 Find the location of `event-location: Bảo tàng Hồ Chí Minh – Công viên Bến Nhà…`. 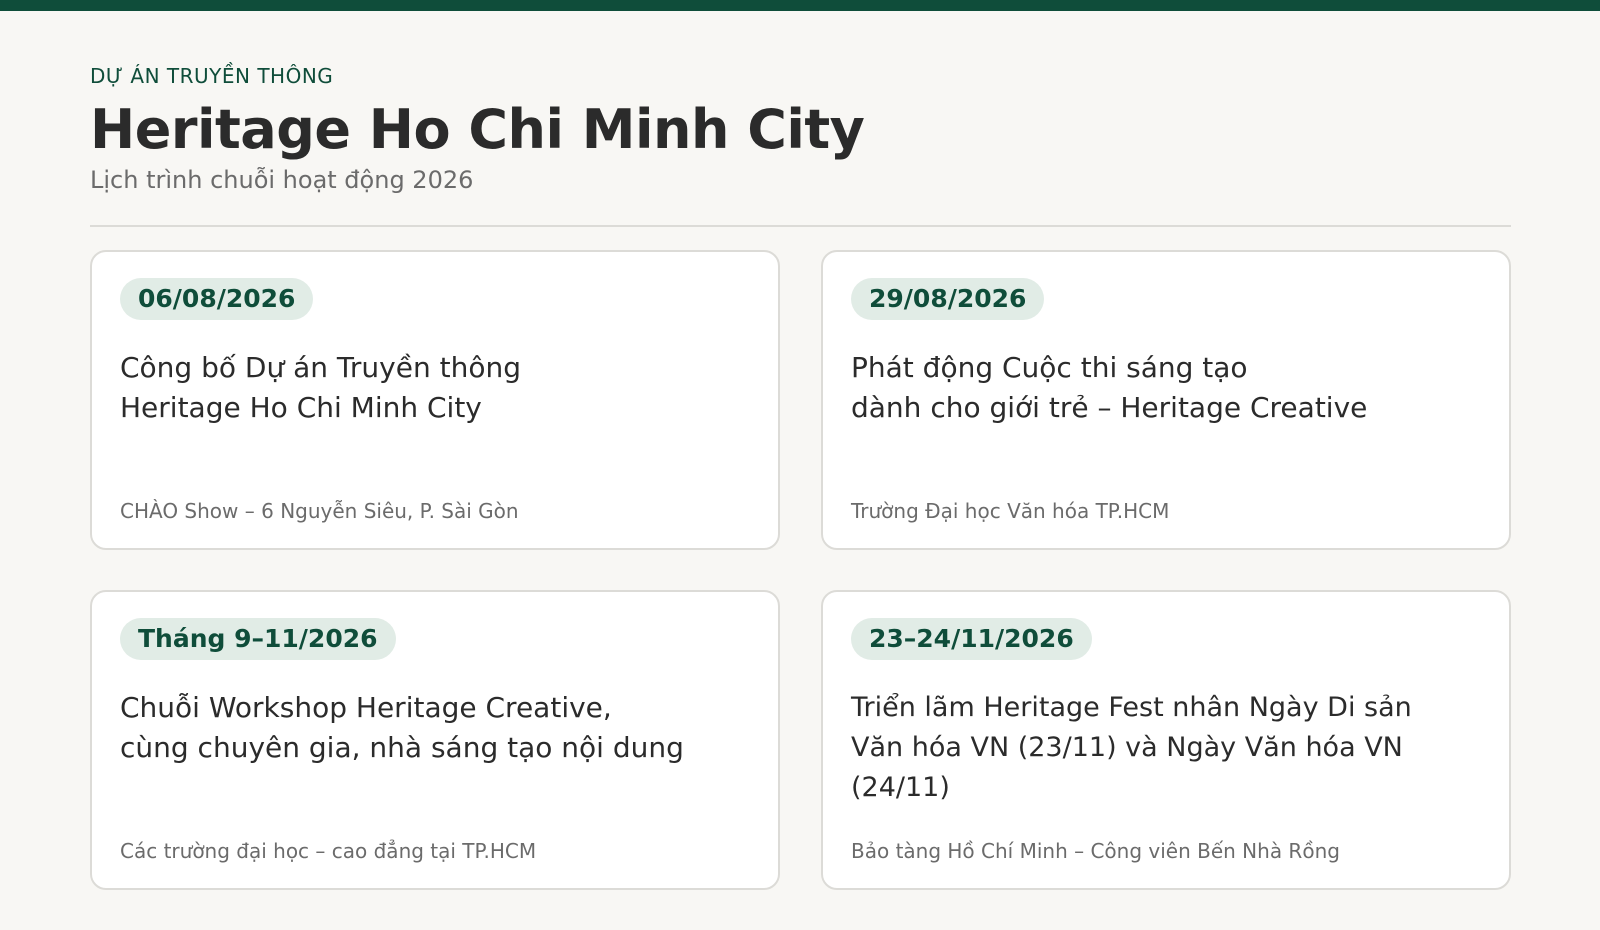

event-location: Bảo tàng Hồ Chí Minh – Công viên Bến Nhà… is located at coordinates (1095, 851).